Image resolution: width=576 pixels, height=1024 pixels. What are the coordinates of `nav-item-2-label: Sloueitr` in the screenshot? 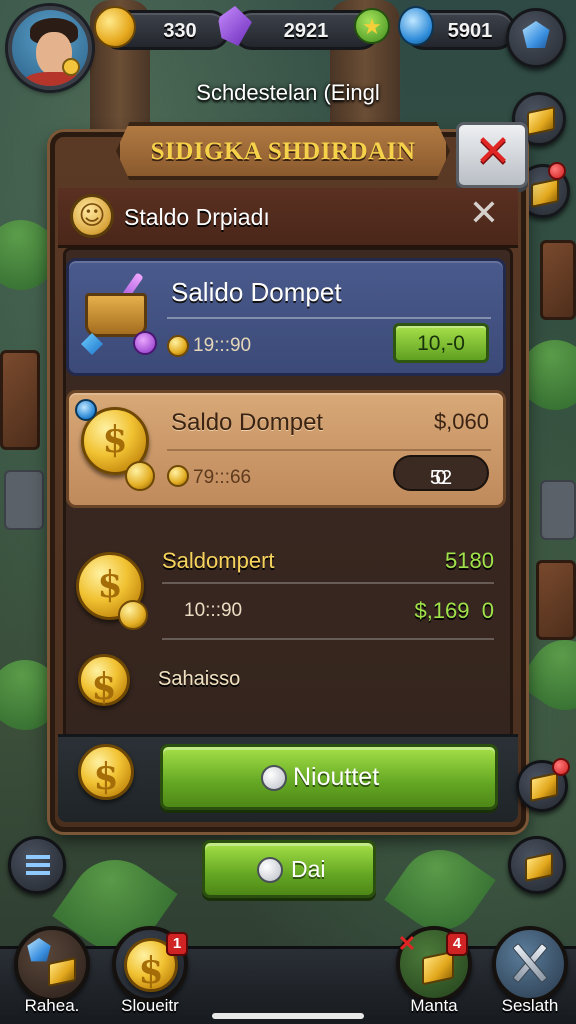 It's located at (150, 1005).